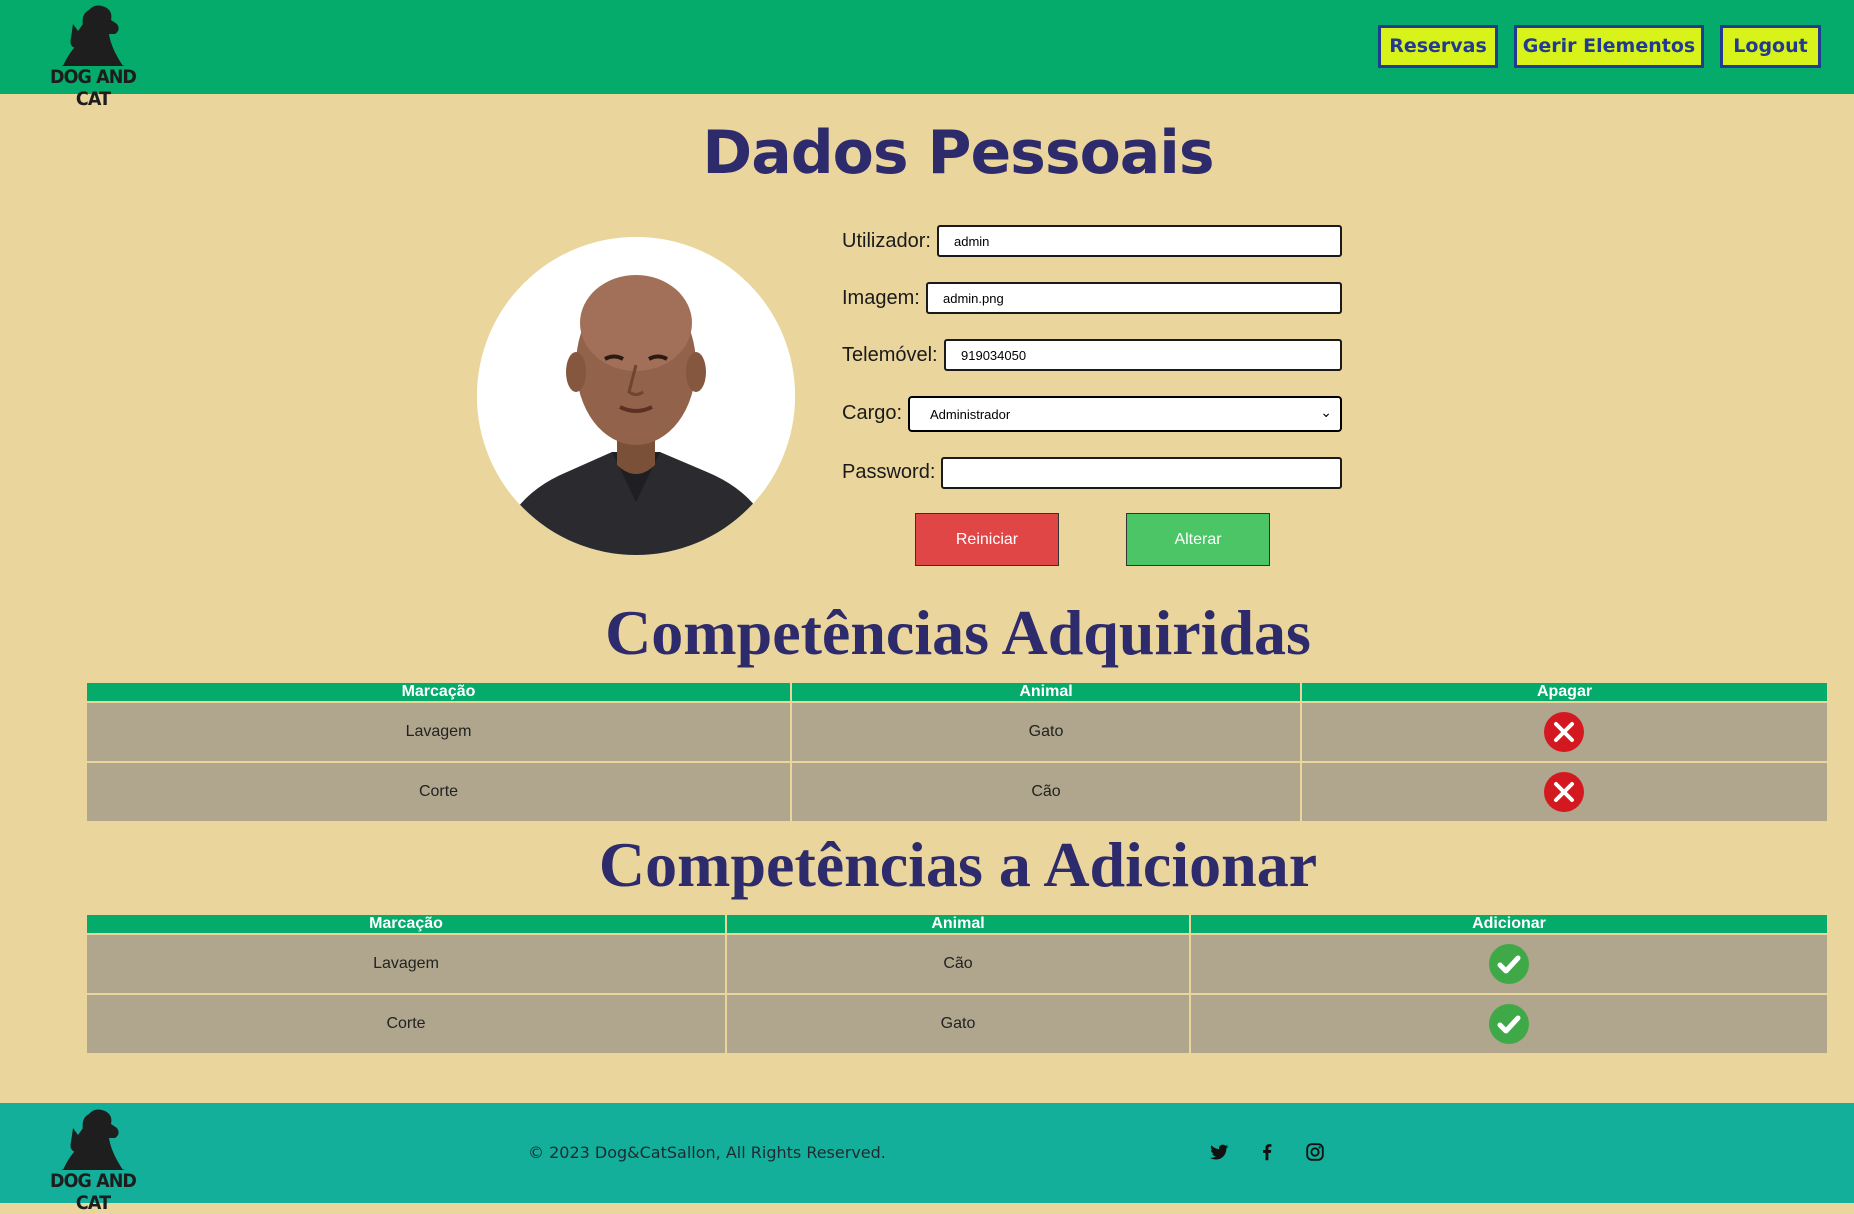 The width and height of the screenshot is (1854, 1214). Describe the element at coordinates (1125, 414) in the screenshot. I see `cargo-select: Administrador ⌄` at that location.